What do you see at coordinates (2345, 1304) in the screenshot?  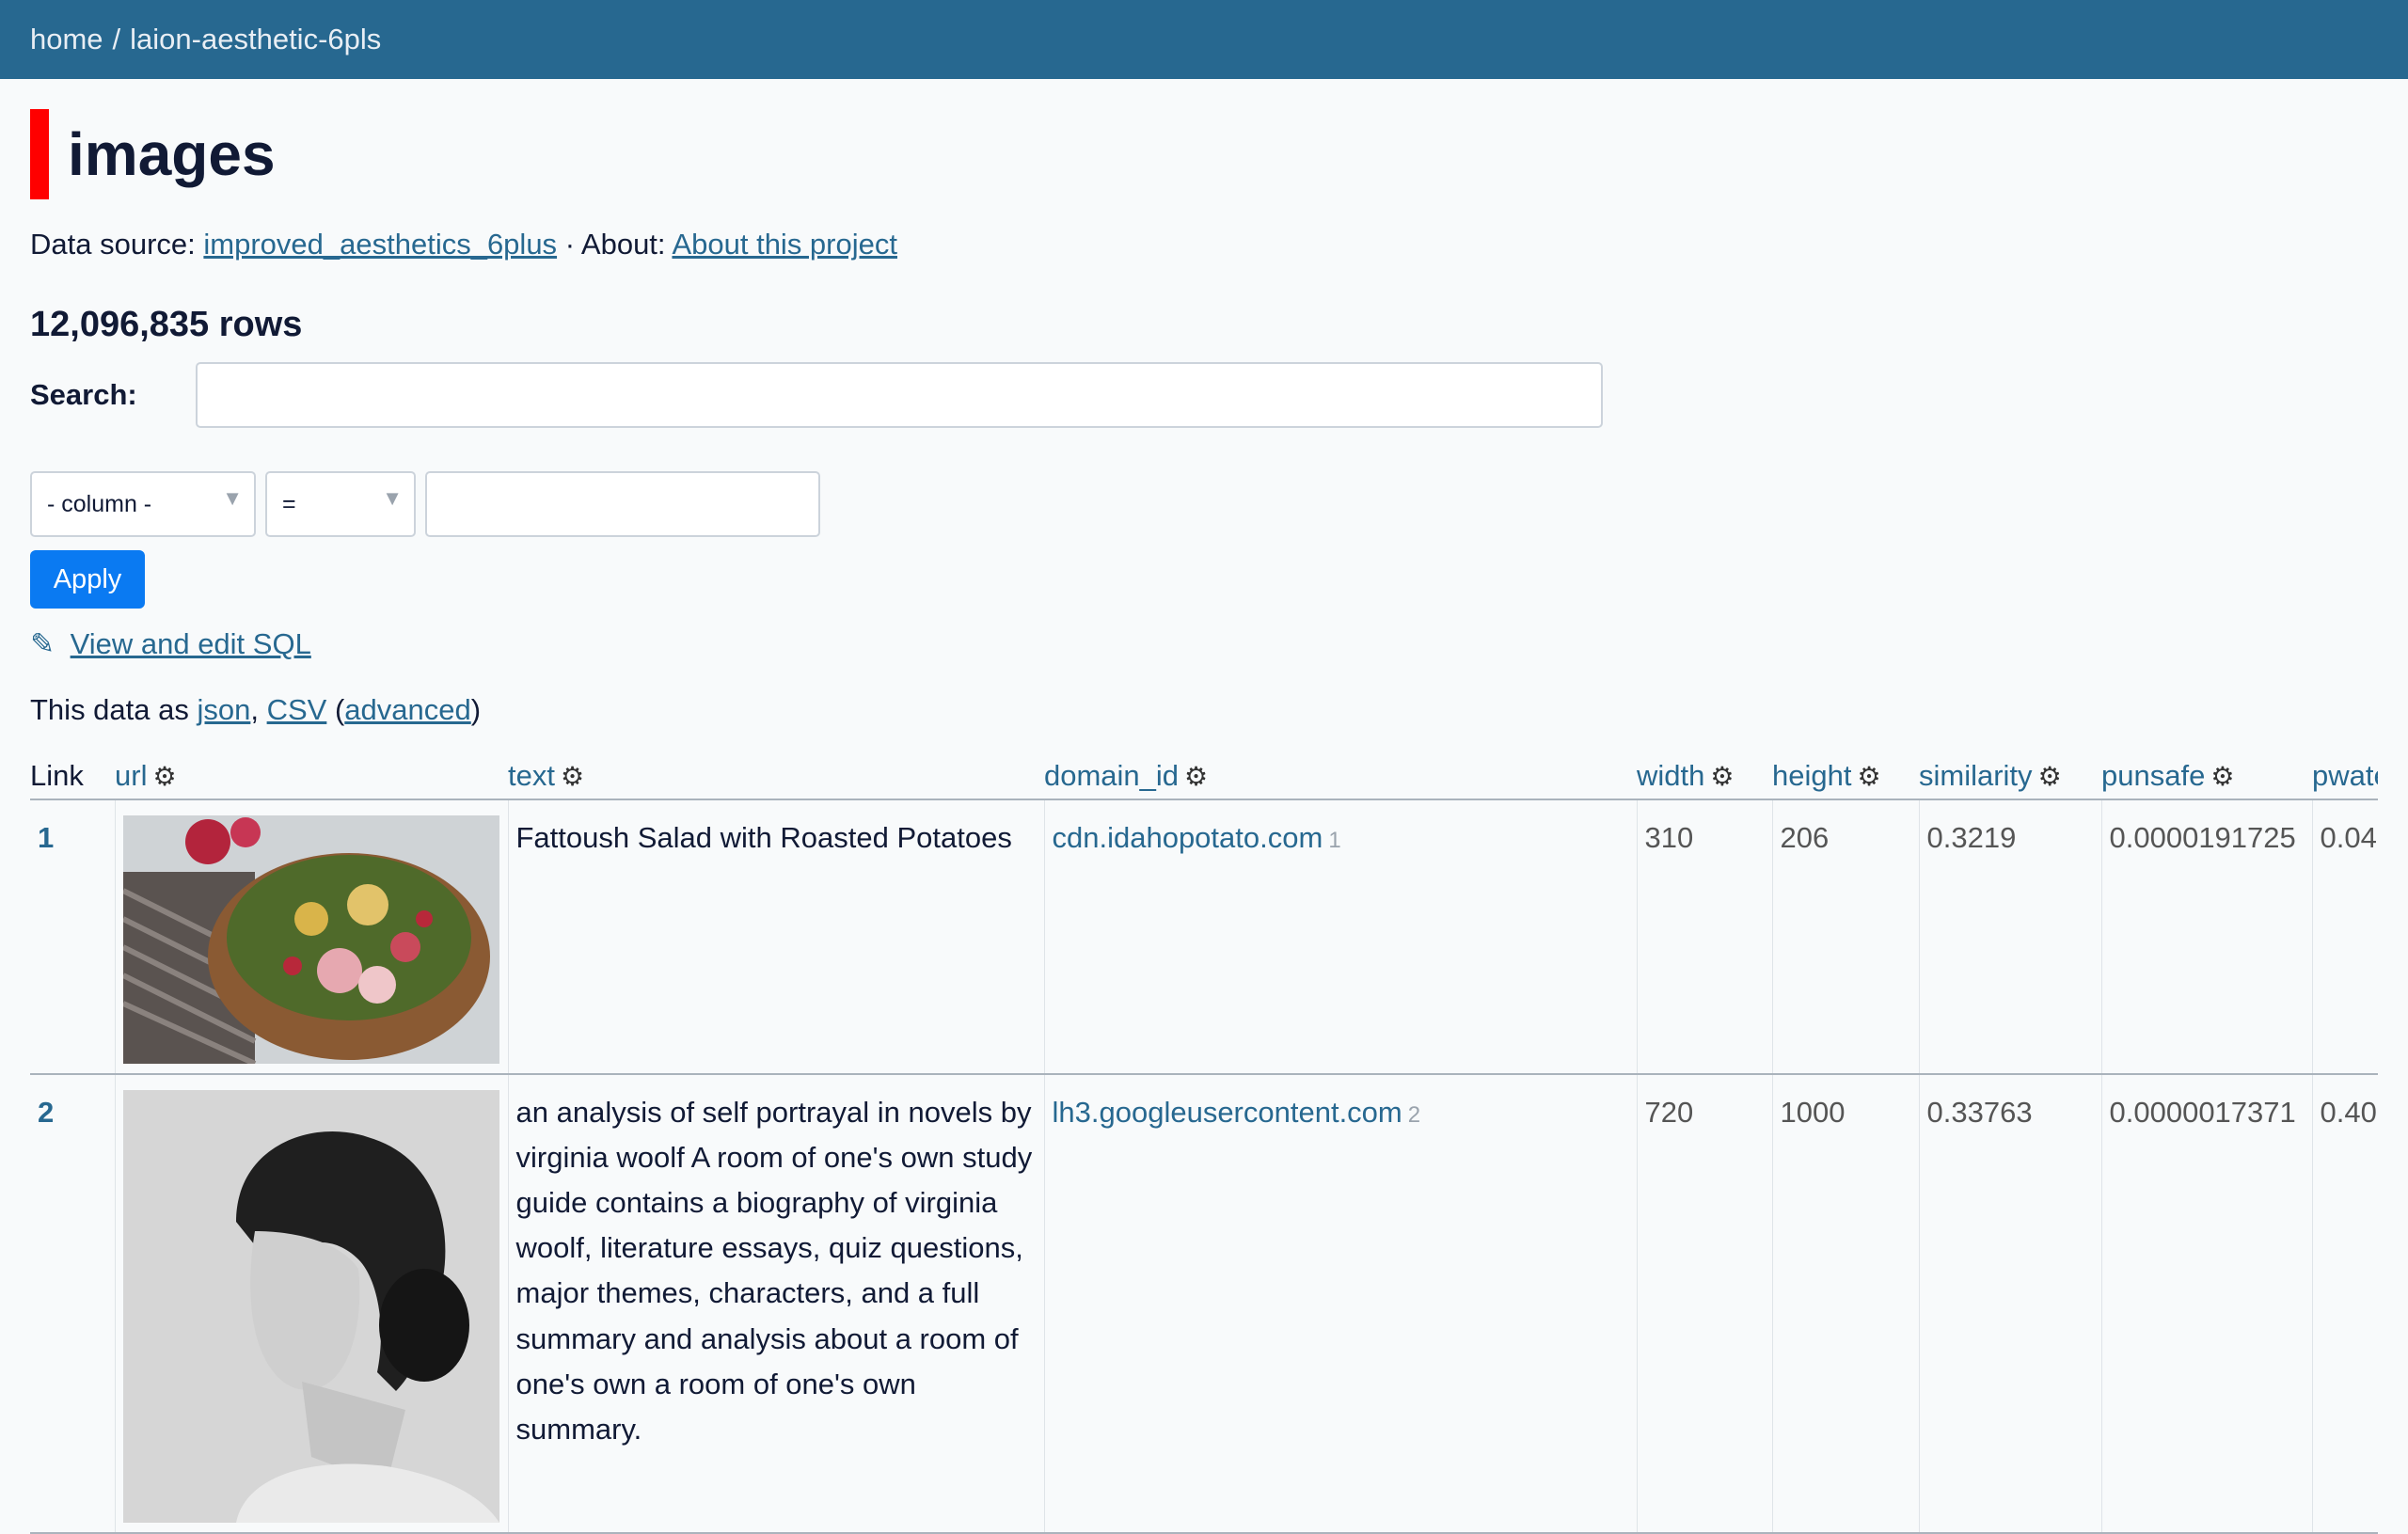 I see `pwatermark-cell: 0.40` at bounding box center [2345, 1304].